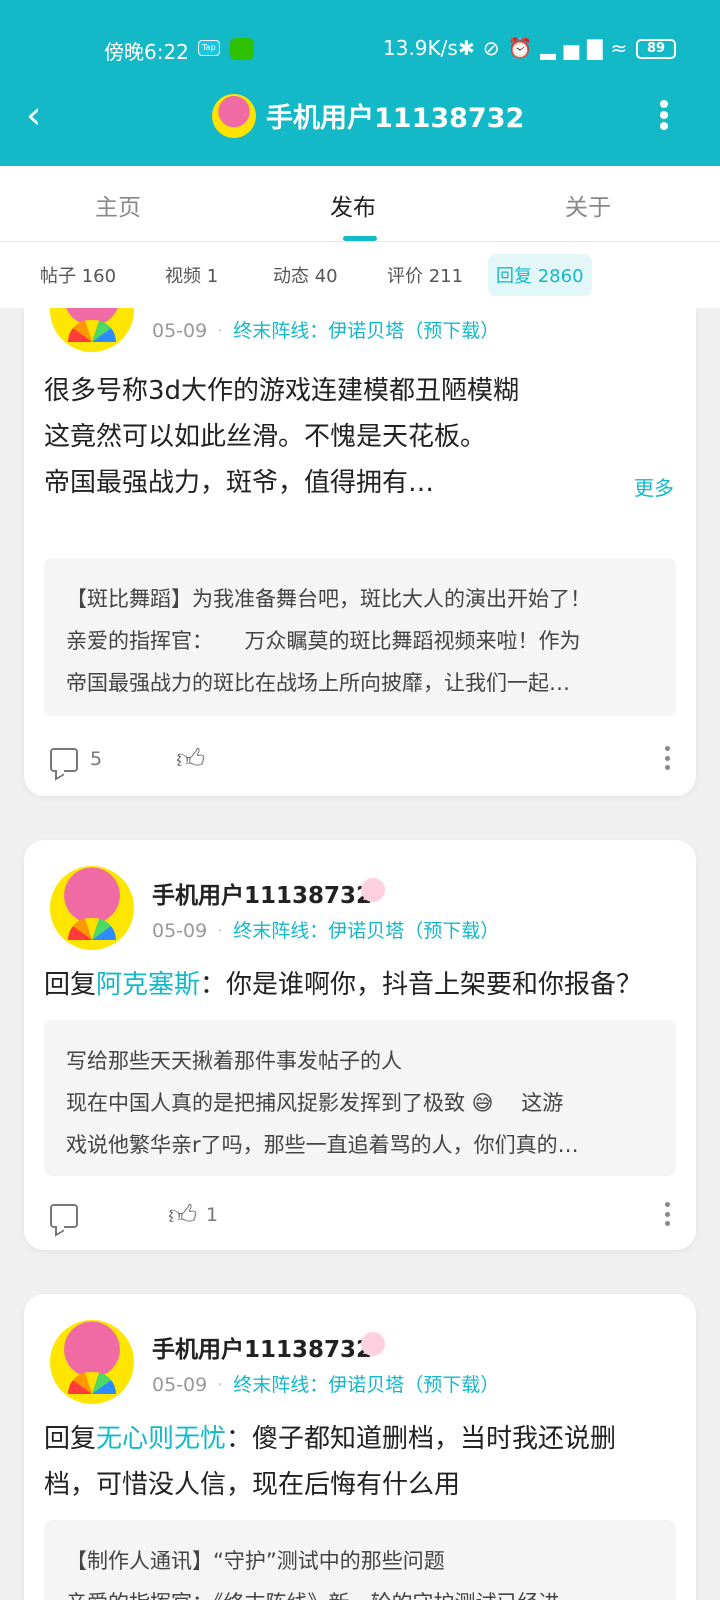  I want to click on reply-content: ：你是谁啊你，抖音上架要和你报备？, so click(421, 985).